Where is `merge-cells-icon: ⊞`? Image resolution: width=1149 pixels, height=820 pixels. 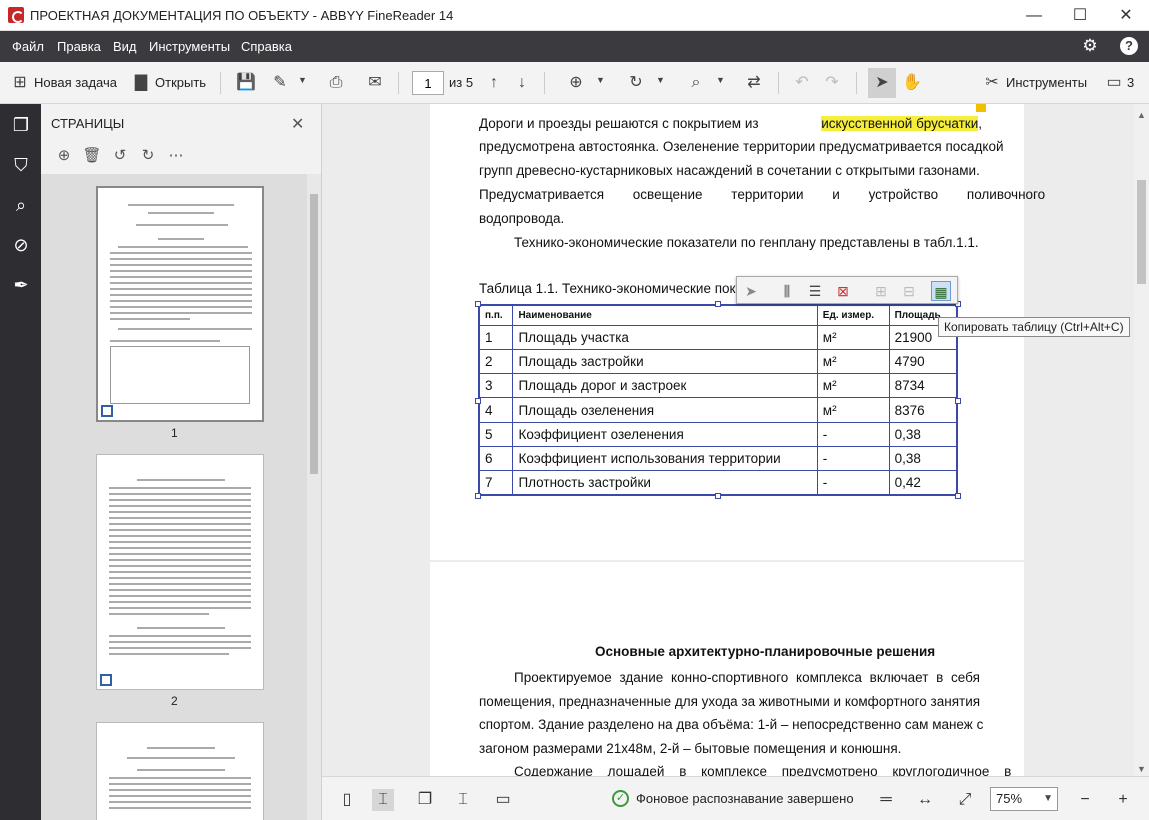
merge-cells-icon: ⊞ is located at coordinates (881, 291).